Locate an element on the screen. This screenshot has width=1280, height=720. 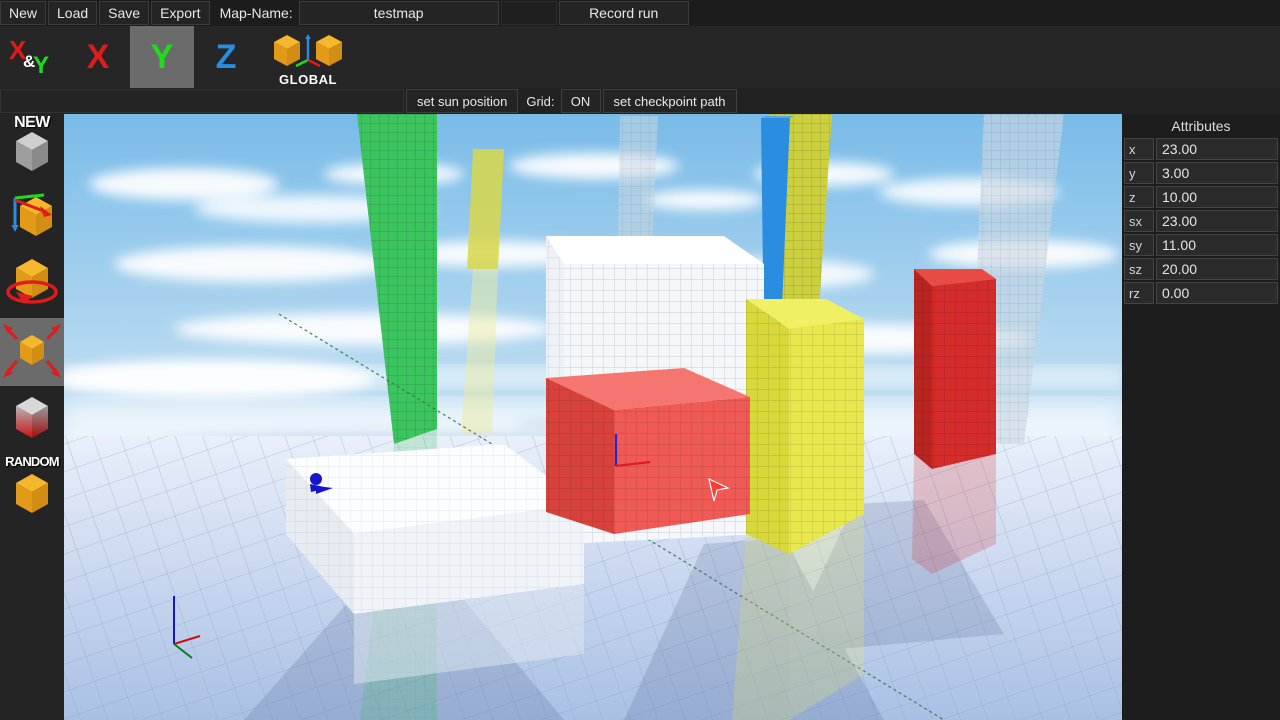
axis-button-x: X is located at coordinates (98, 57).